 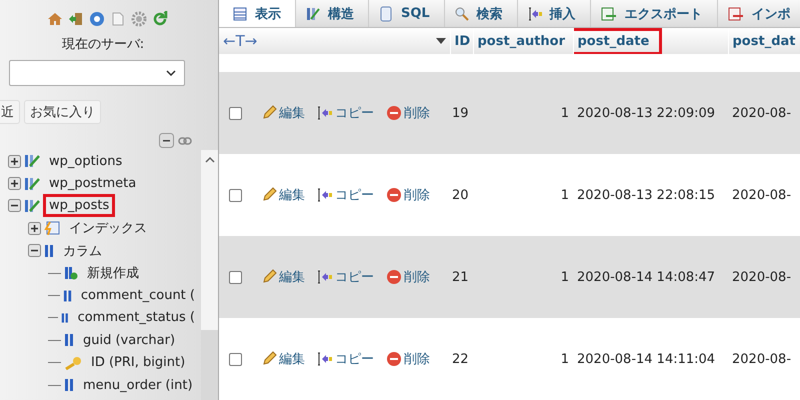 I want to click on link-icon, so click(x=185, y=140).